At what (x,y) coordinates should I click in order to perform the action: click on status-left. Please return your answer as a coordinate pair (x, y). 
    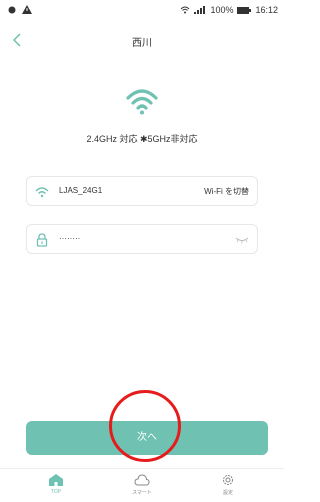
    Looking at the image, I should click on (20, 9).